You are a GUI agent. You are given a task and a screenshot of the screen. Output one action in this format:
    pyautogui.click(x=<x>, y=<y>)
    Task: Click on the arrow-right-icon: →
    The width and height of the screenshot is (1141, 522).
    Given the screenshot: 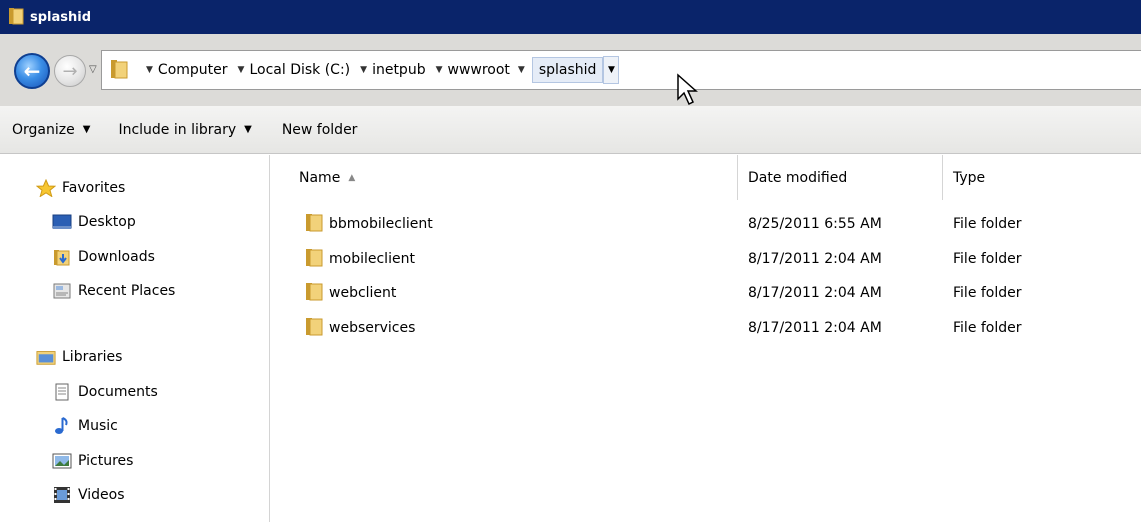 What is the action you would take?
    pyautogui.click(x=70, y=71)
    